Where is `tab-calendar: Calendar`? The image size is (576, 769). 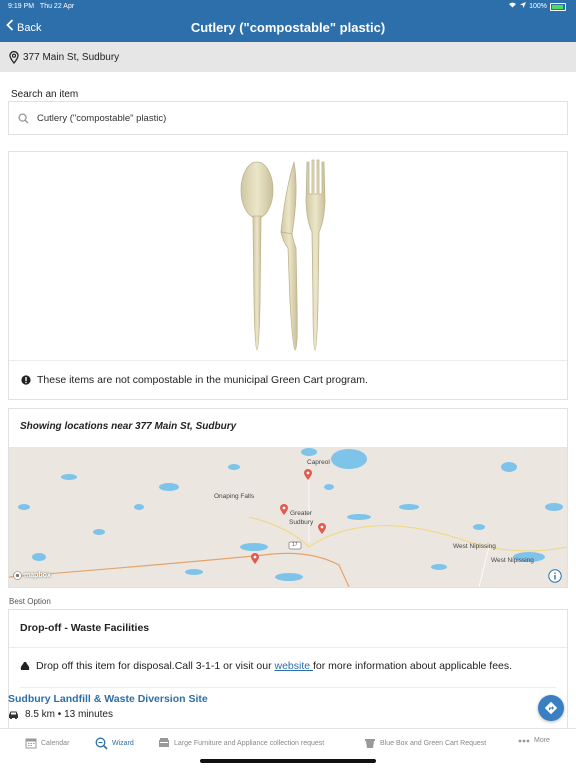 tab-calendar: Calendar is located at coordinates (47, 743).